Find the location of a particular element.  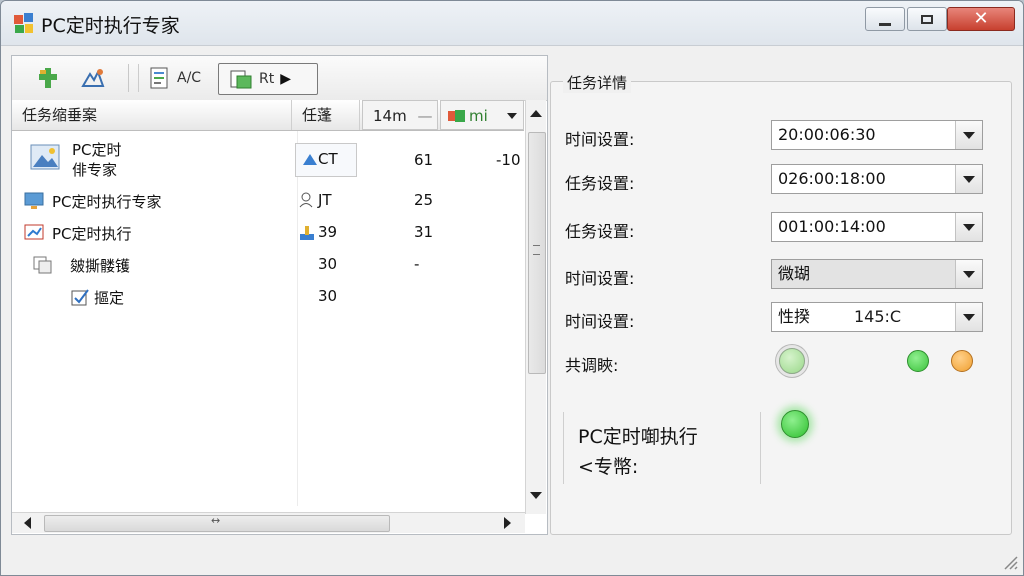

list-item: PC定时执行专家 JT 25 is located at coordinates (268, 201).